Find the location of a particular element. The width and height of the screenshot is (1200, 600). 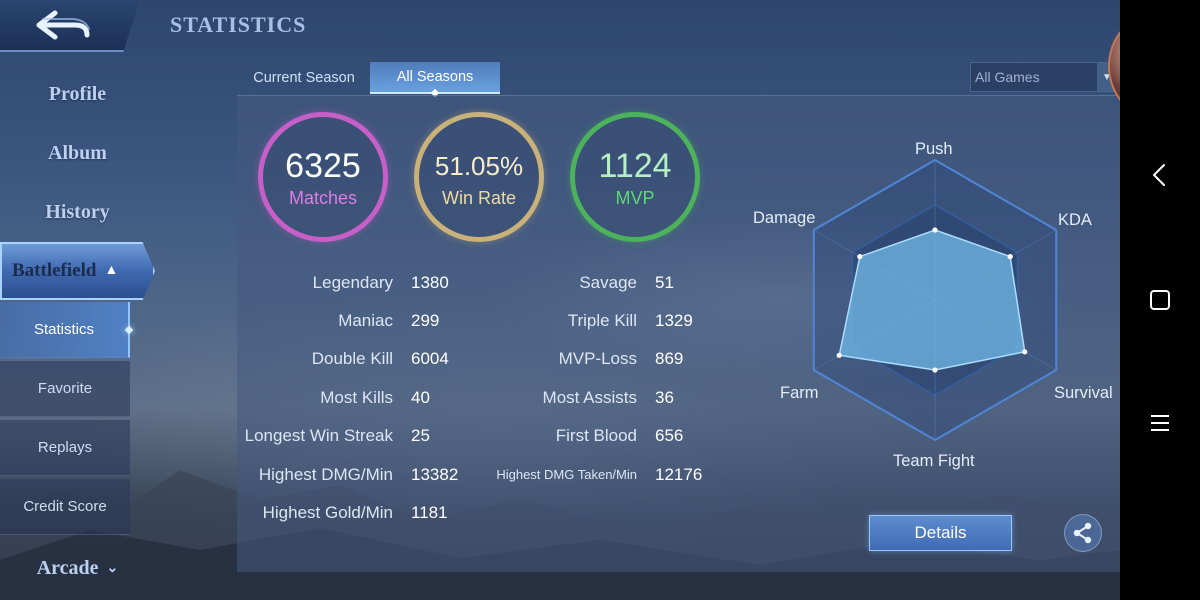

sidebar-item-label: Battlefield is located at coordinates (54, 270).